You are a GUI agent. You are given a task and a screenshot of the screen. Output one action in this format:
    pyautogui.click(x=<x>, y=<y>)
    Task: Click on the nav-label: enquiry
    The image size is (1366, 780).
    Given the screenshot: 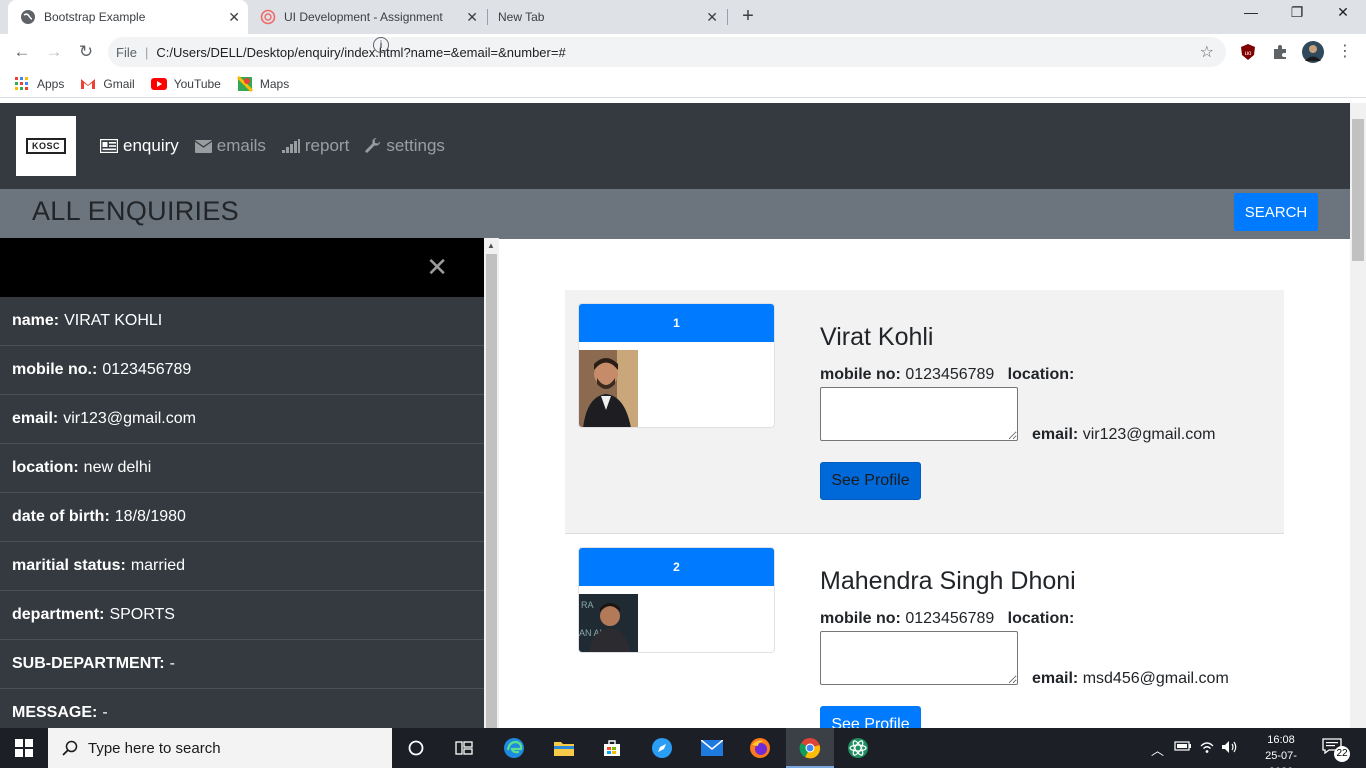 What is the action you would take?
    pyautogui.click(x=151, y=145)
    